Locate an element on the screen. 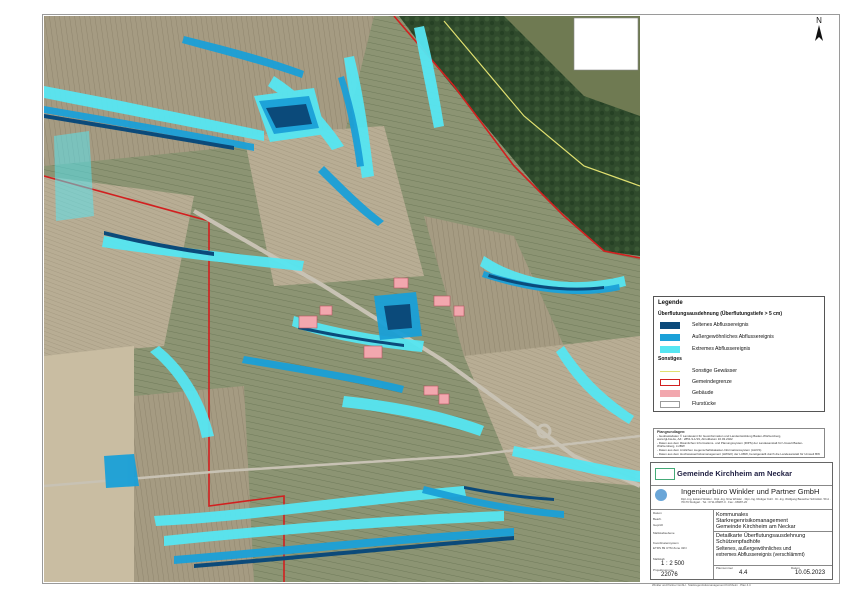 The width and height of the screenshot is (861, 598). legend-label: Außergewöhnliches Abflussereignis is located at coordinates (733, 337).